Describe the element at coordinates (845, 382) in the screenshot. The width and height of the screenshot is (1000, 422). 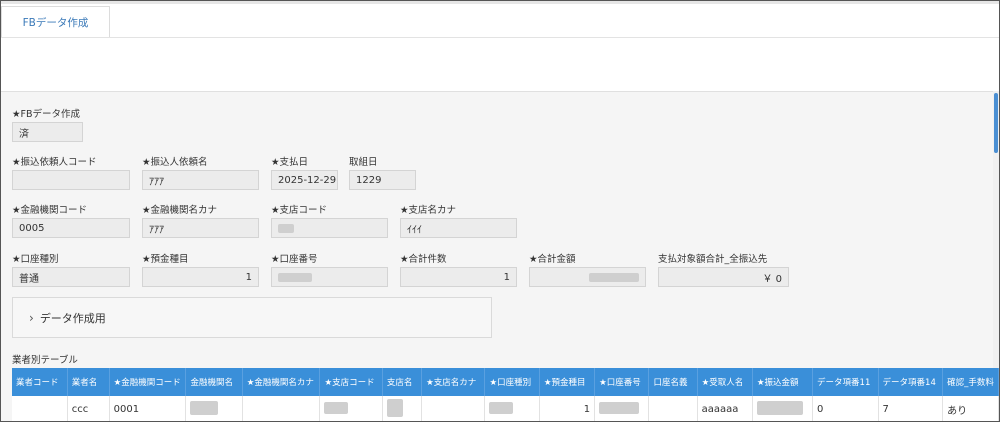
I see `column-header: データ項番11` at that location.